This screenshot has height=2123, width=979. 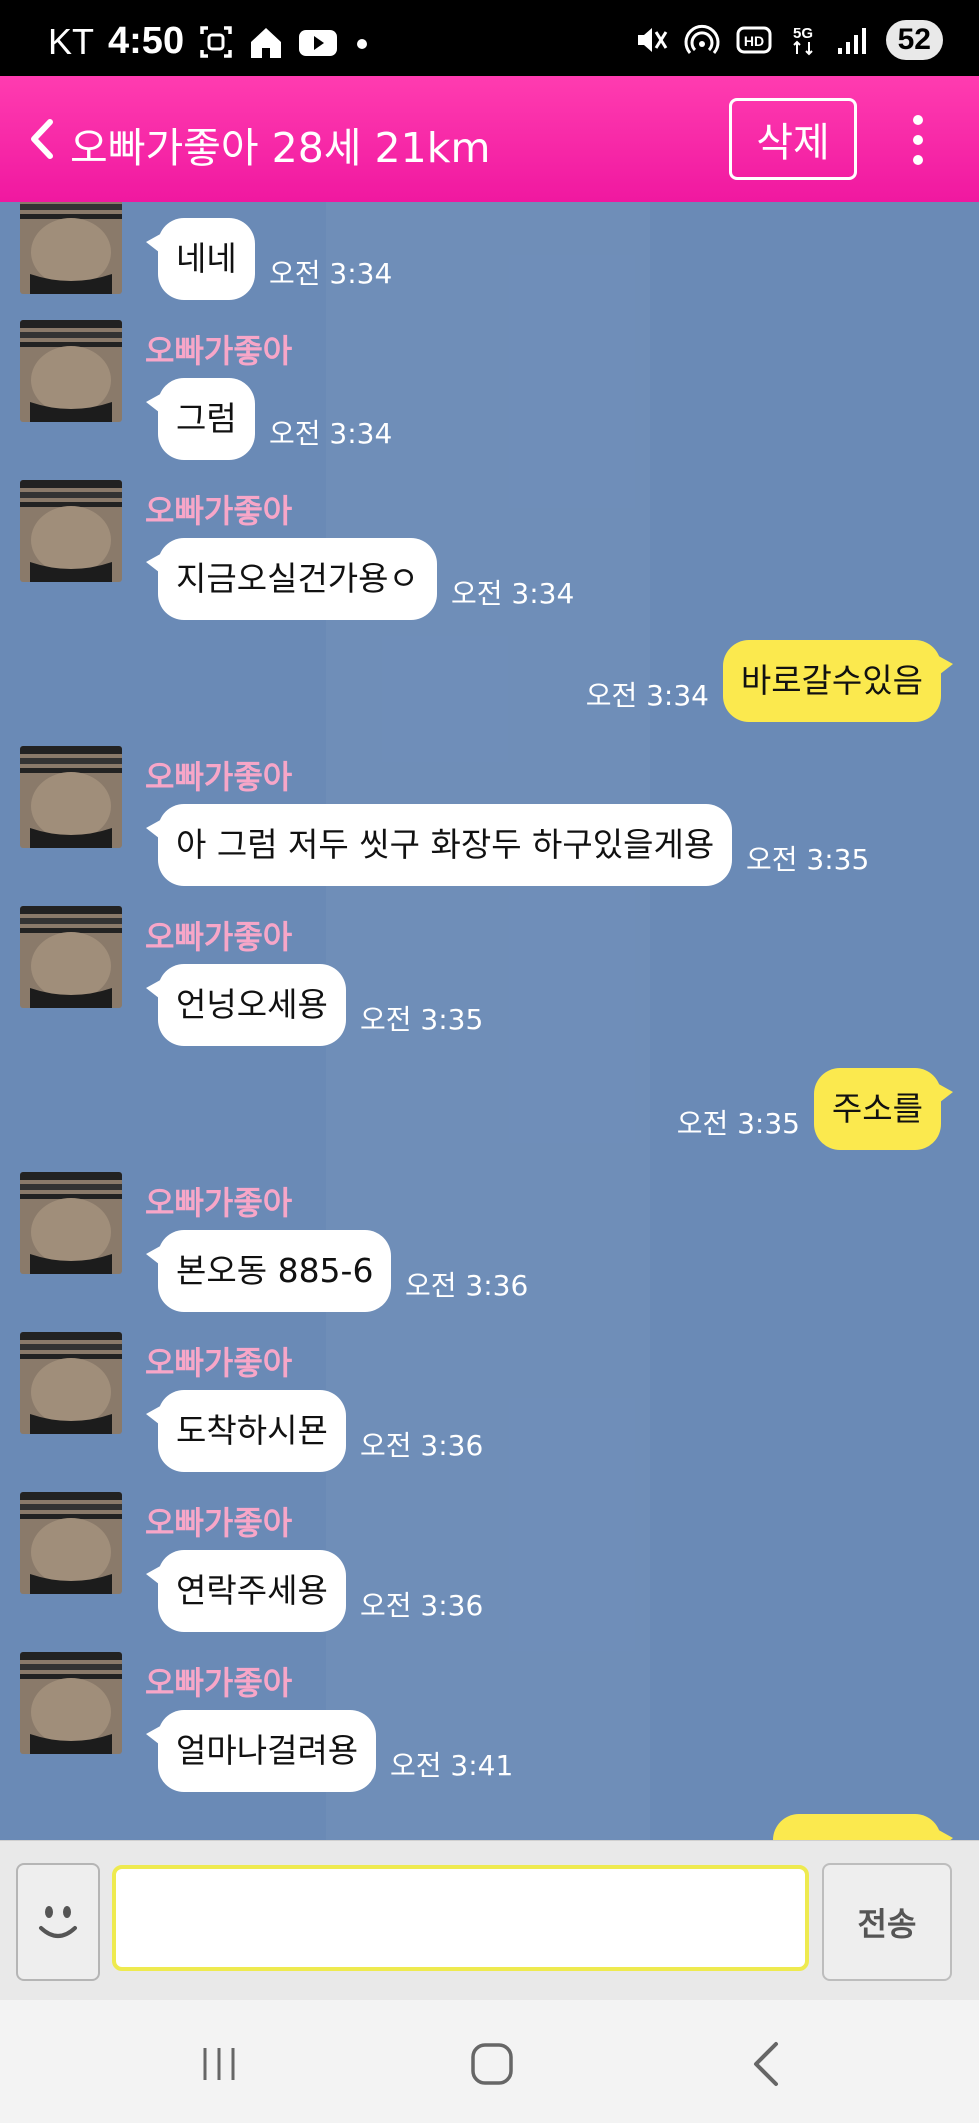 I want to click on home-icon, so click(x=492, y=2064).